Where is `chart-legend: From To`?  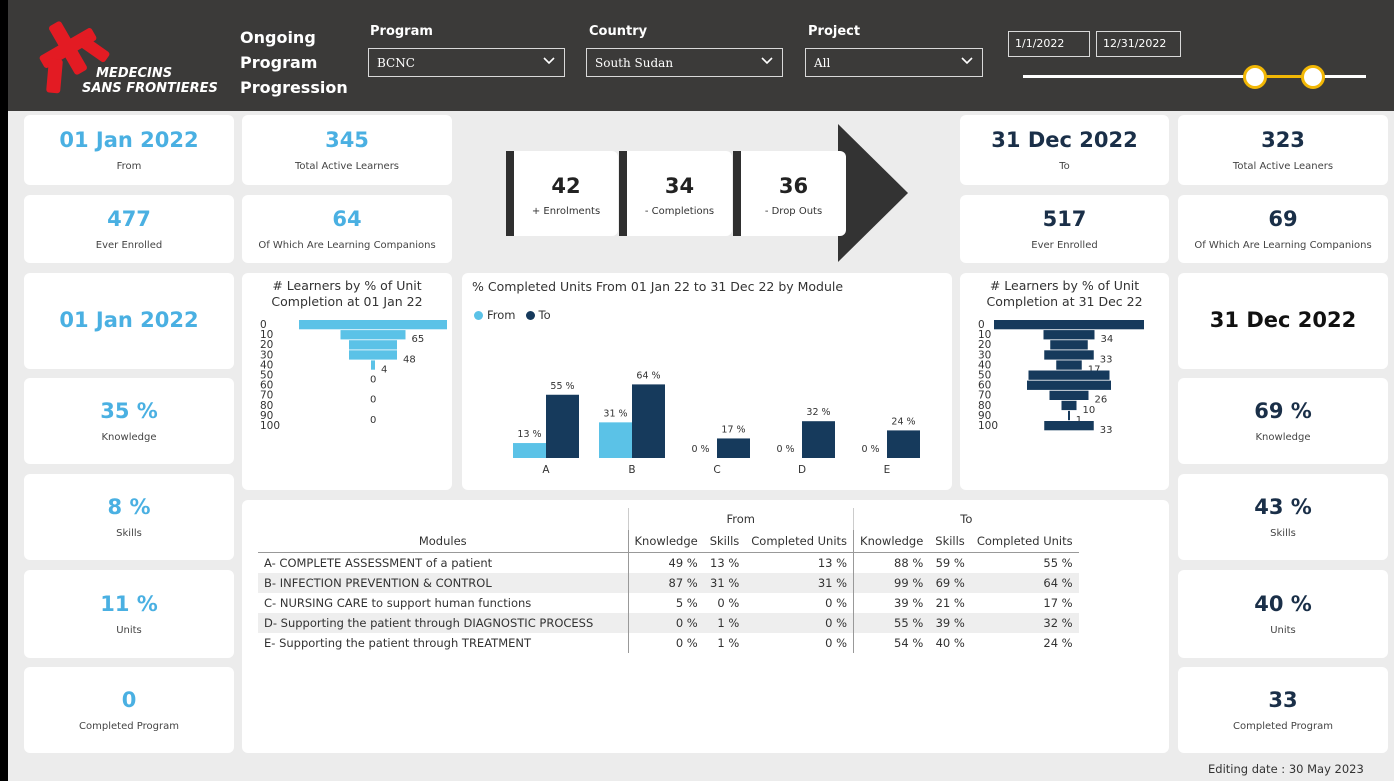 chart-legend: From To is located at coordinates (512, 315).